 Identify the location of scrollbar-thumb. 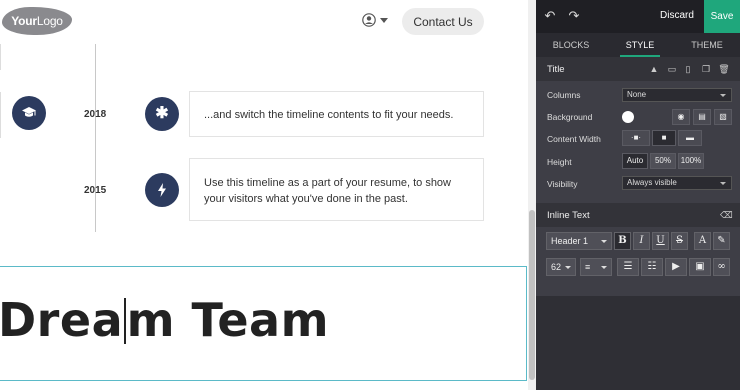
(532, 295).